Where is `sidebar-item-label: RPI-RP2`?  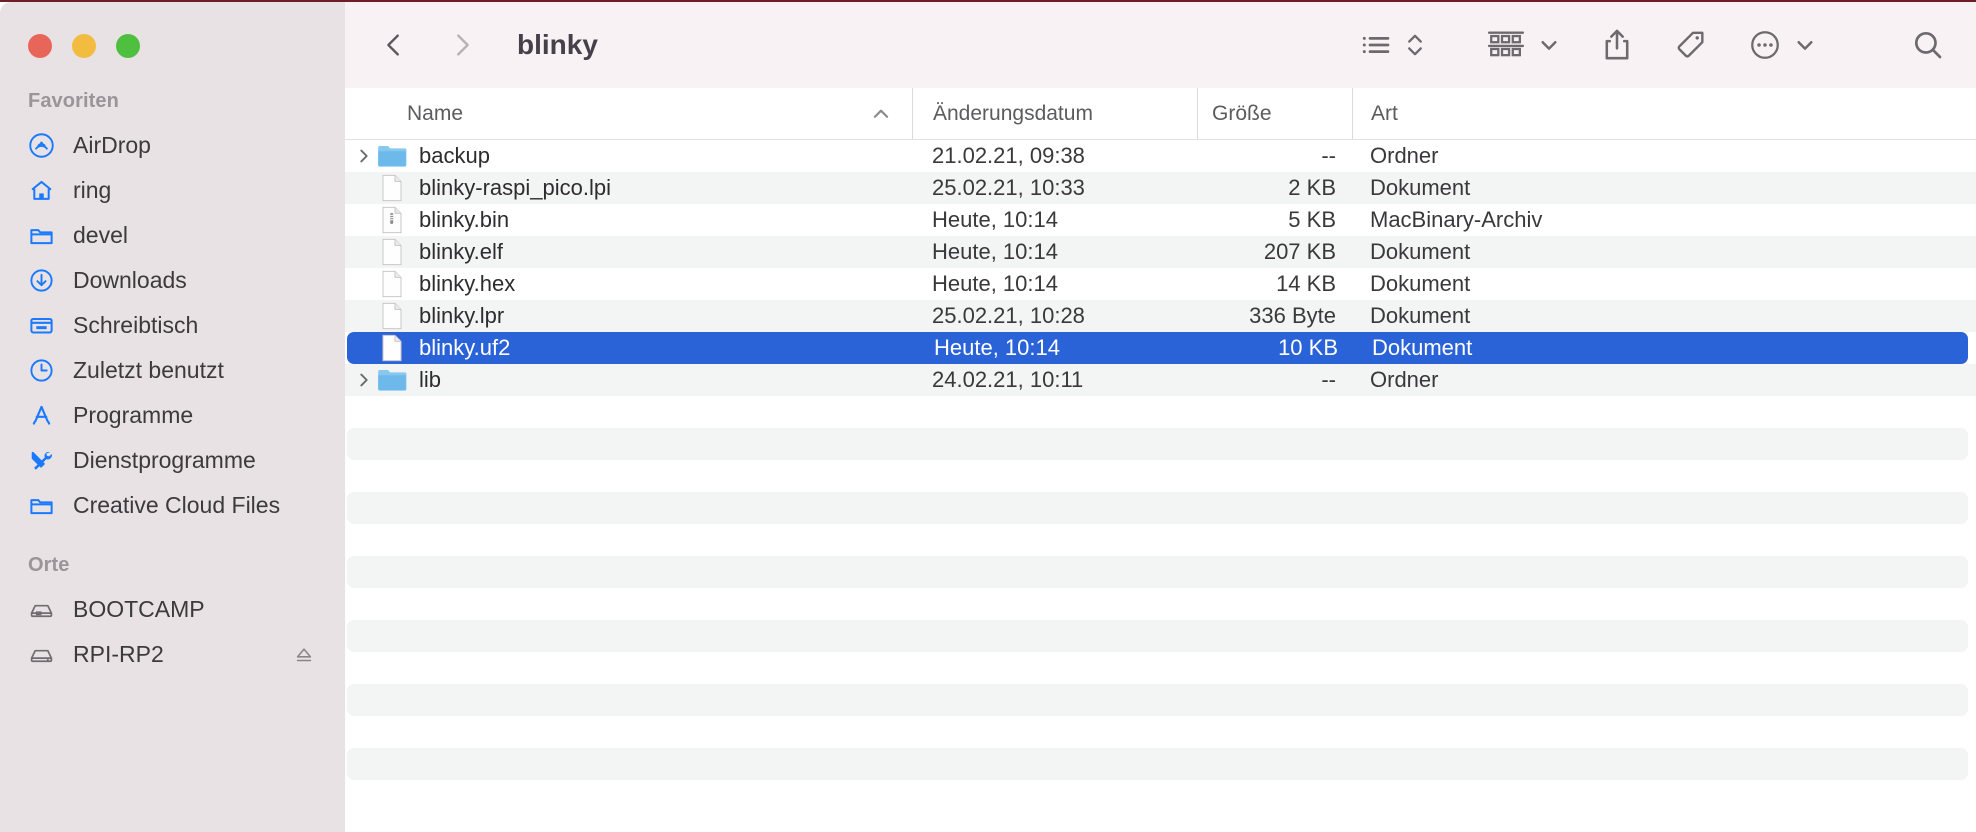
sidebar-item-label: RPI-RP2 is located at coordinates (118, 654).